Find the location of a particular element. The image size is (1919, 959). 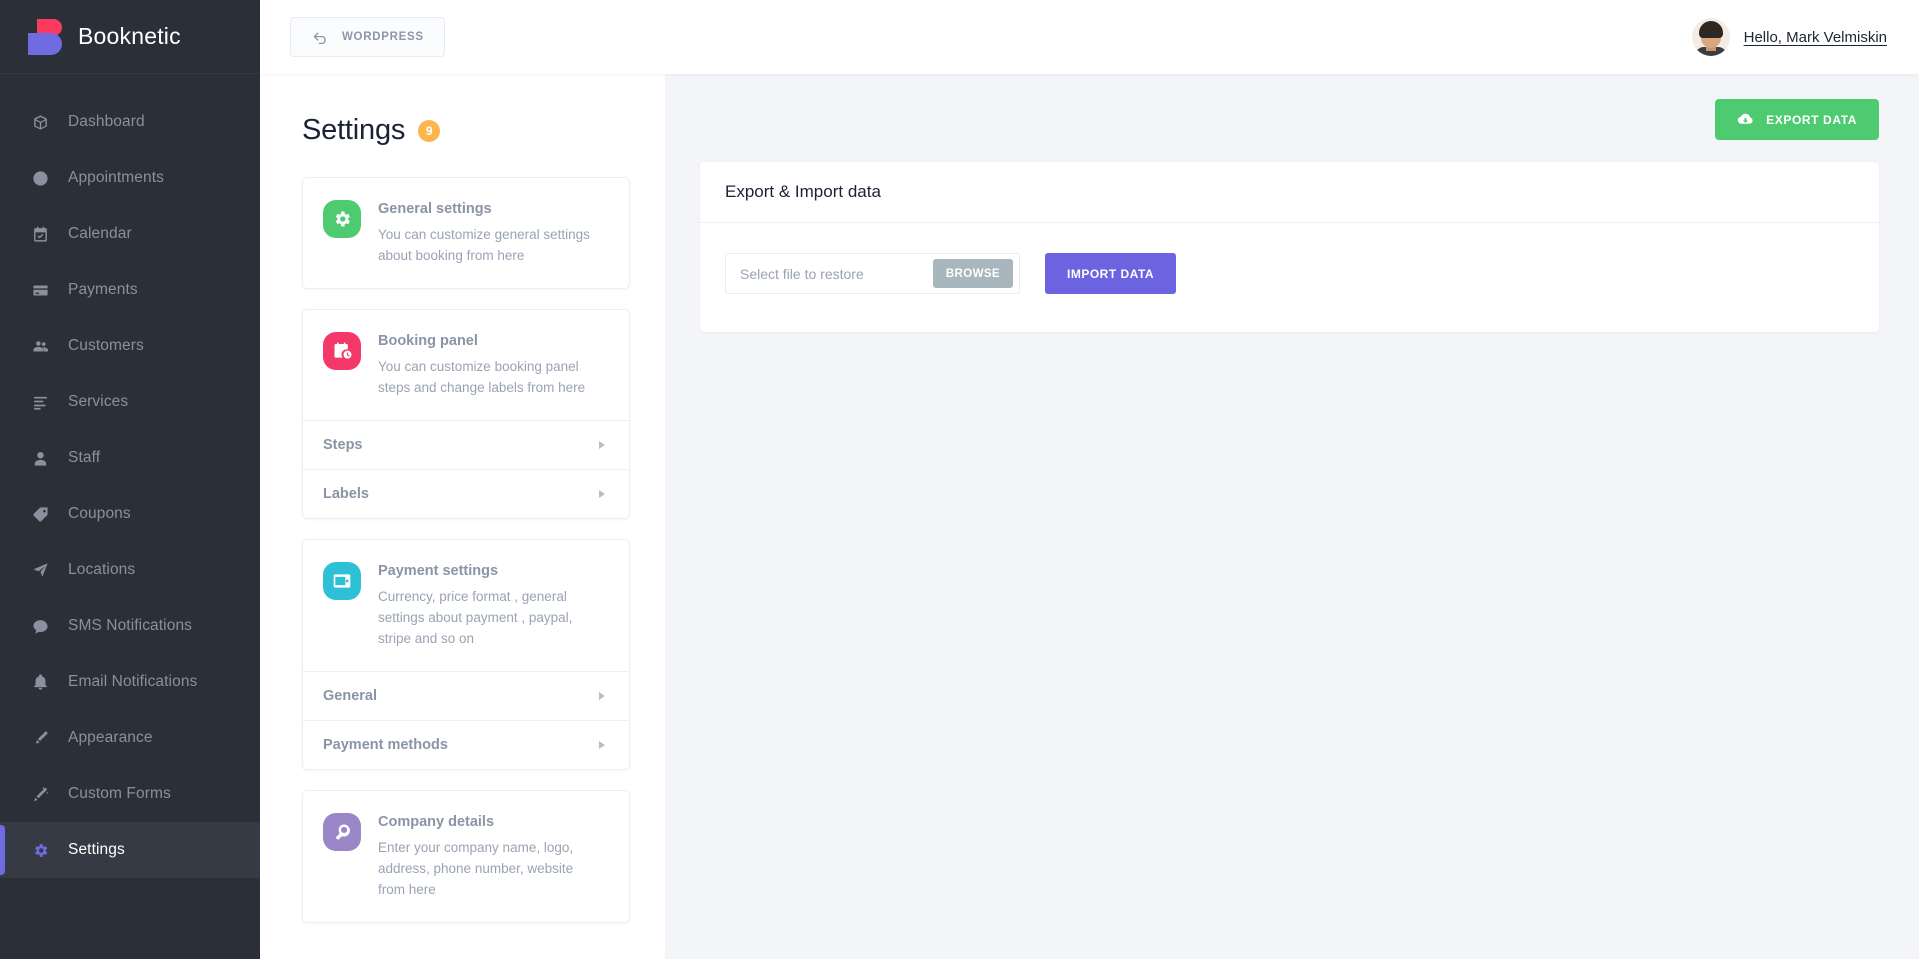

settings-count-badge: 9 is located at coordinates (429, 130).